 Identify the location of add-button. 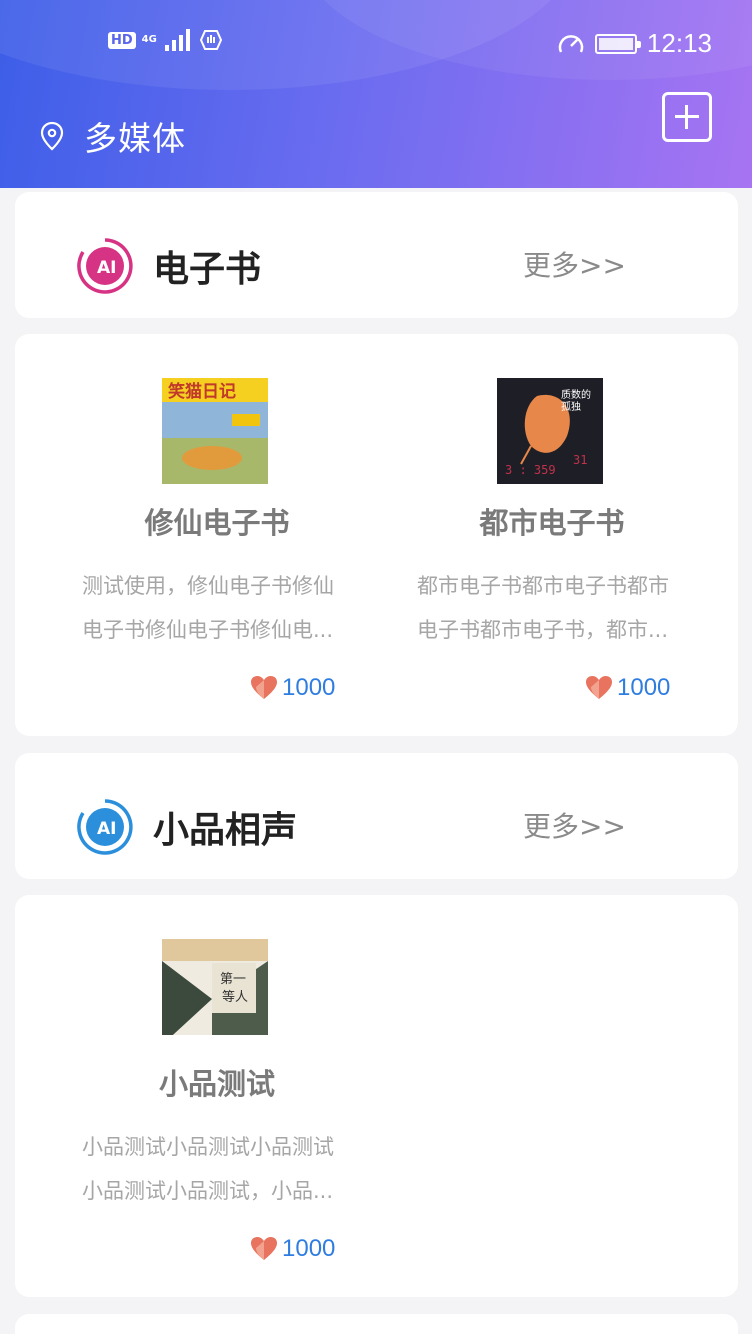
(687, 117).